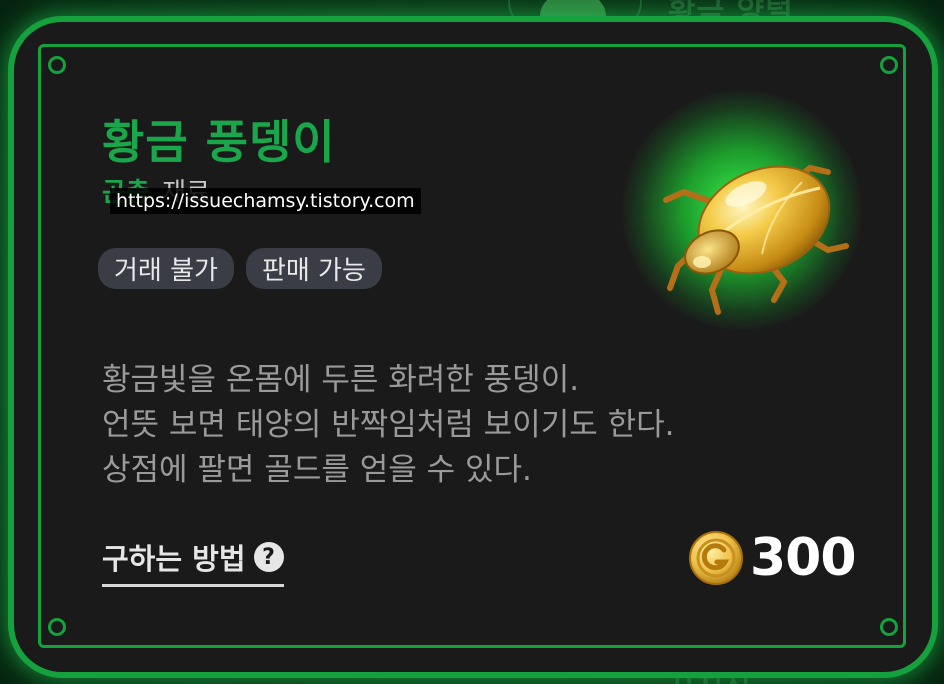 The image size is (944, 684). What do you see at coordinates (573, 12) in the screenshot?
I see `background-item-icon` at bounding box center [573, 12].